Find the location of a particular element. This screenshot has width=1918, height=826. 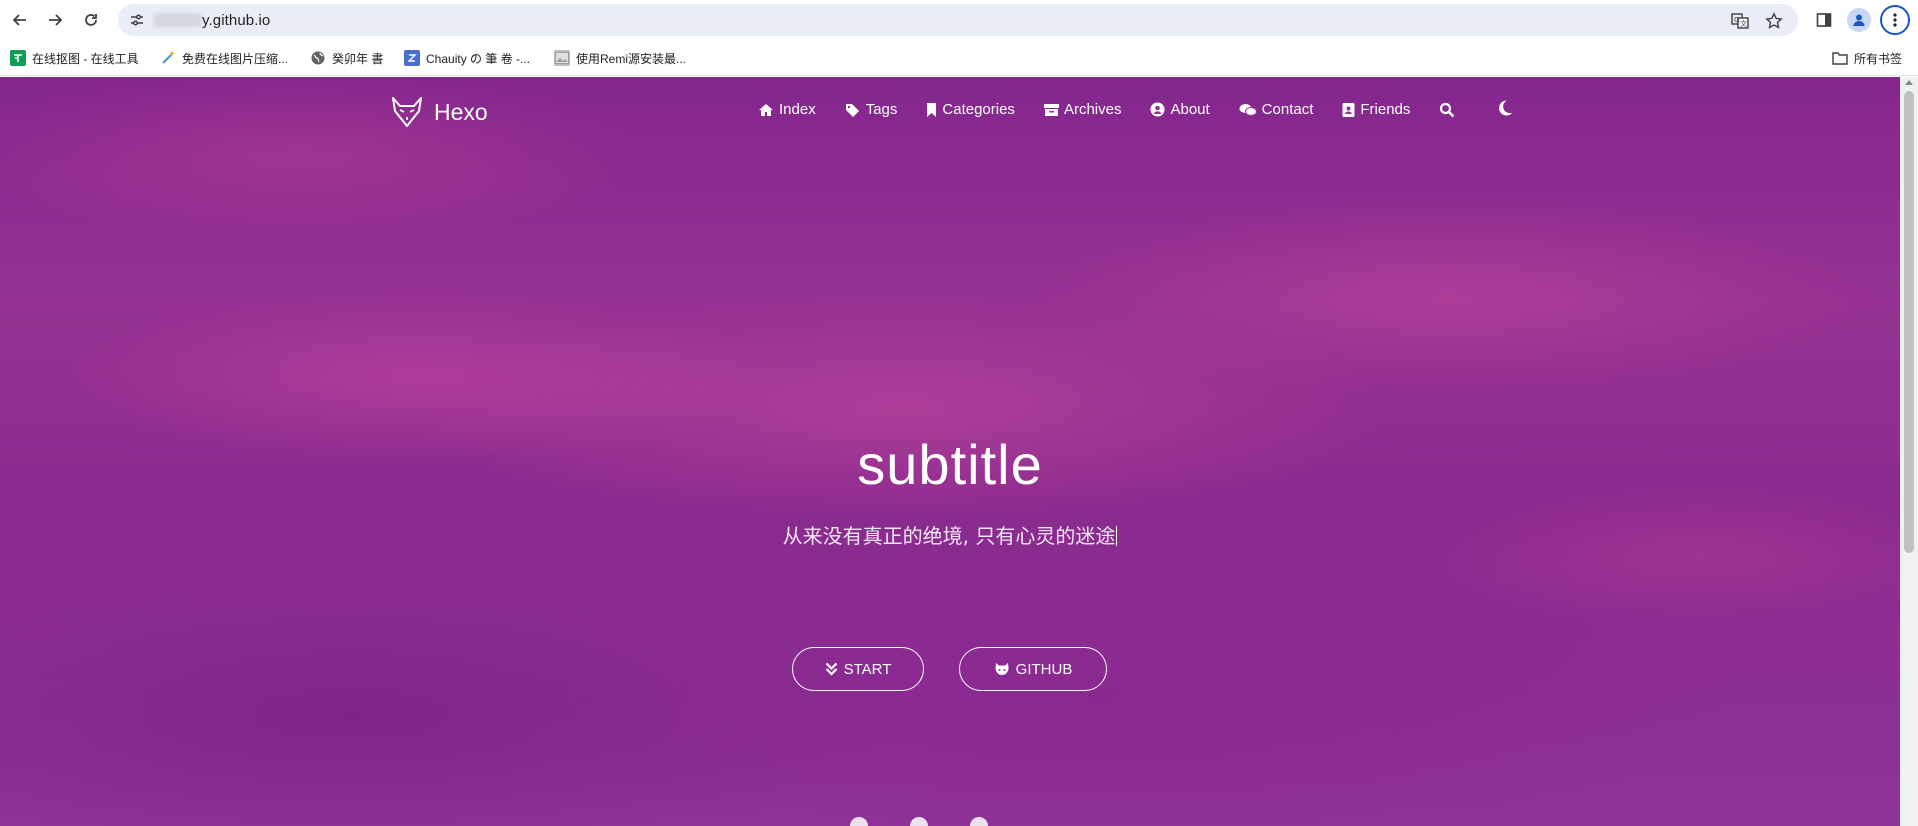

all-bookmarks-button: 所有书签 is located at coordinates (1867, 58).